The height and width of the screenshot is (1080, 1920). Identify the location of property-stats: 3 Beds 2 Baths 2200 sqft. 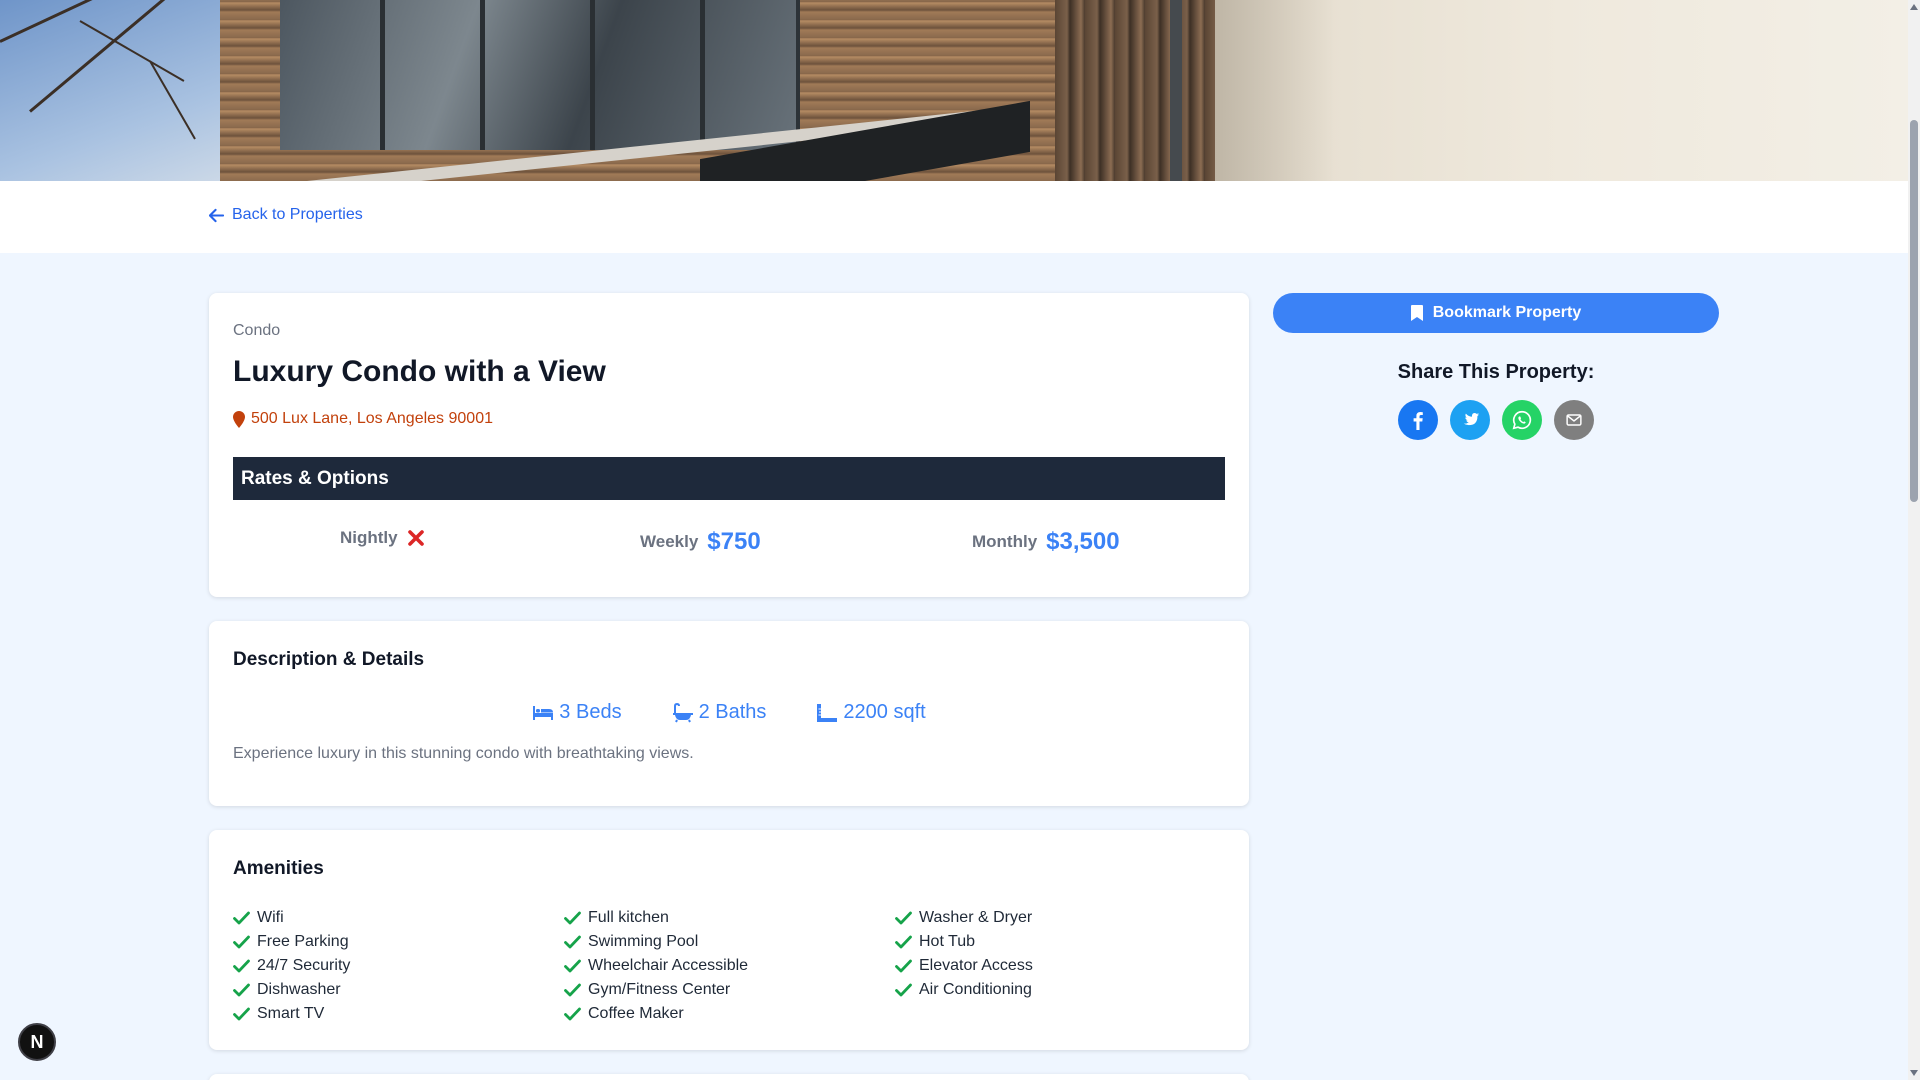
(729, 712).